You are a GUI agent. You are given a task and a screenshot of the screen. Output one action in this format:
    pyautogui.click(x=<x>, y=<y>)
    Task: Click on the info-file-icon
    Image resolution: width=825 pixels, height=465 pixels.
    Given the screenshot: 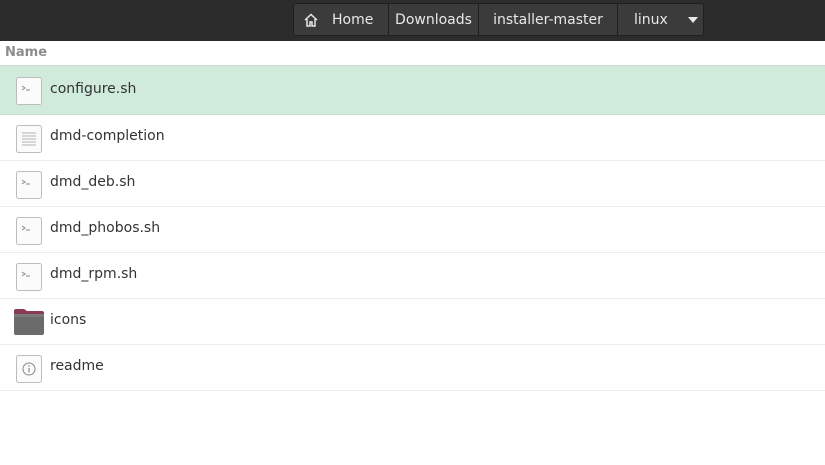 What is the action you would take?
    pyautogui.click(x=29, y=369)
    